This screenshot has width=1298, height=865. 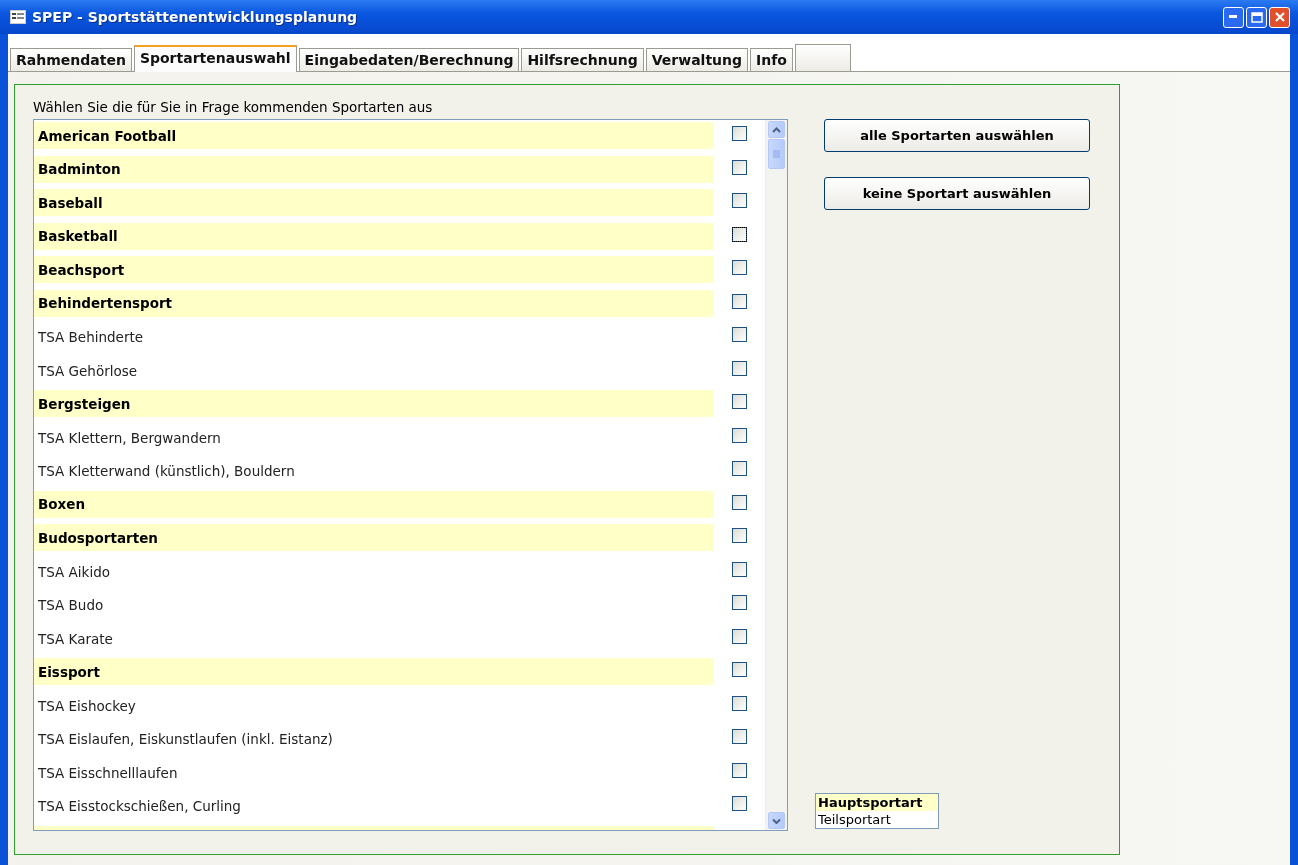 I want to click on legend-label: Teilsportart, so click(x=854, y=819).